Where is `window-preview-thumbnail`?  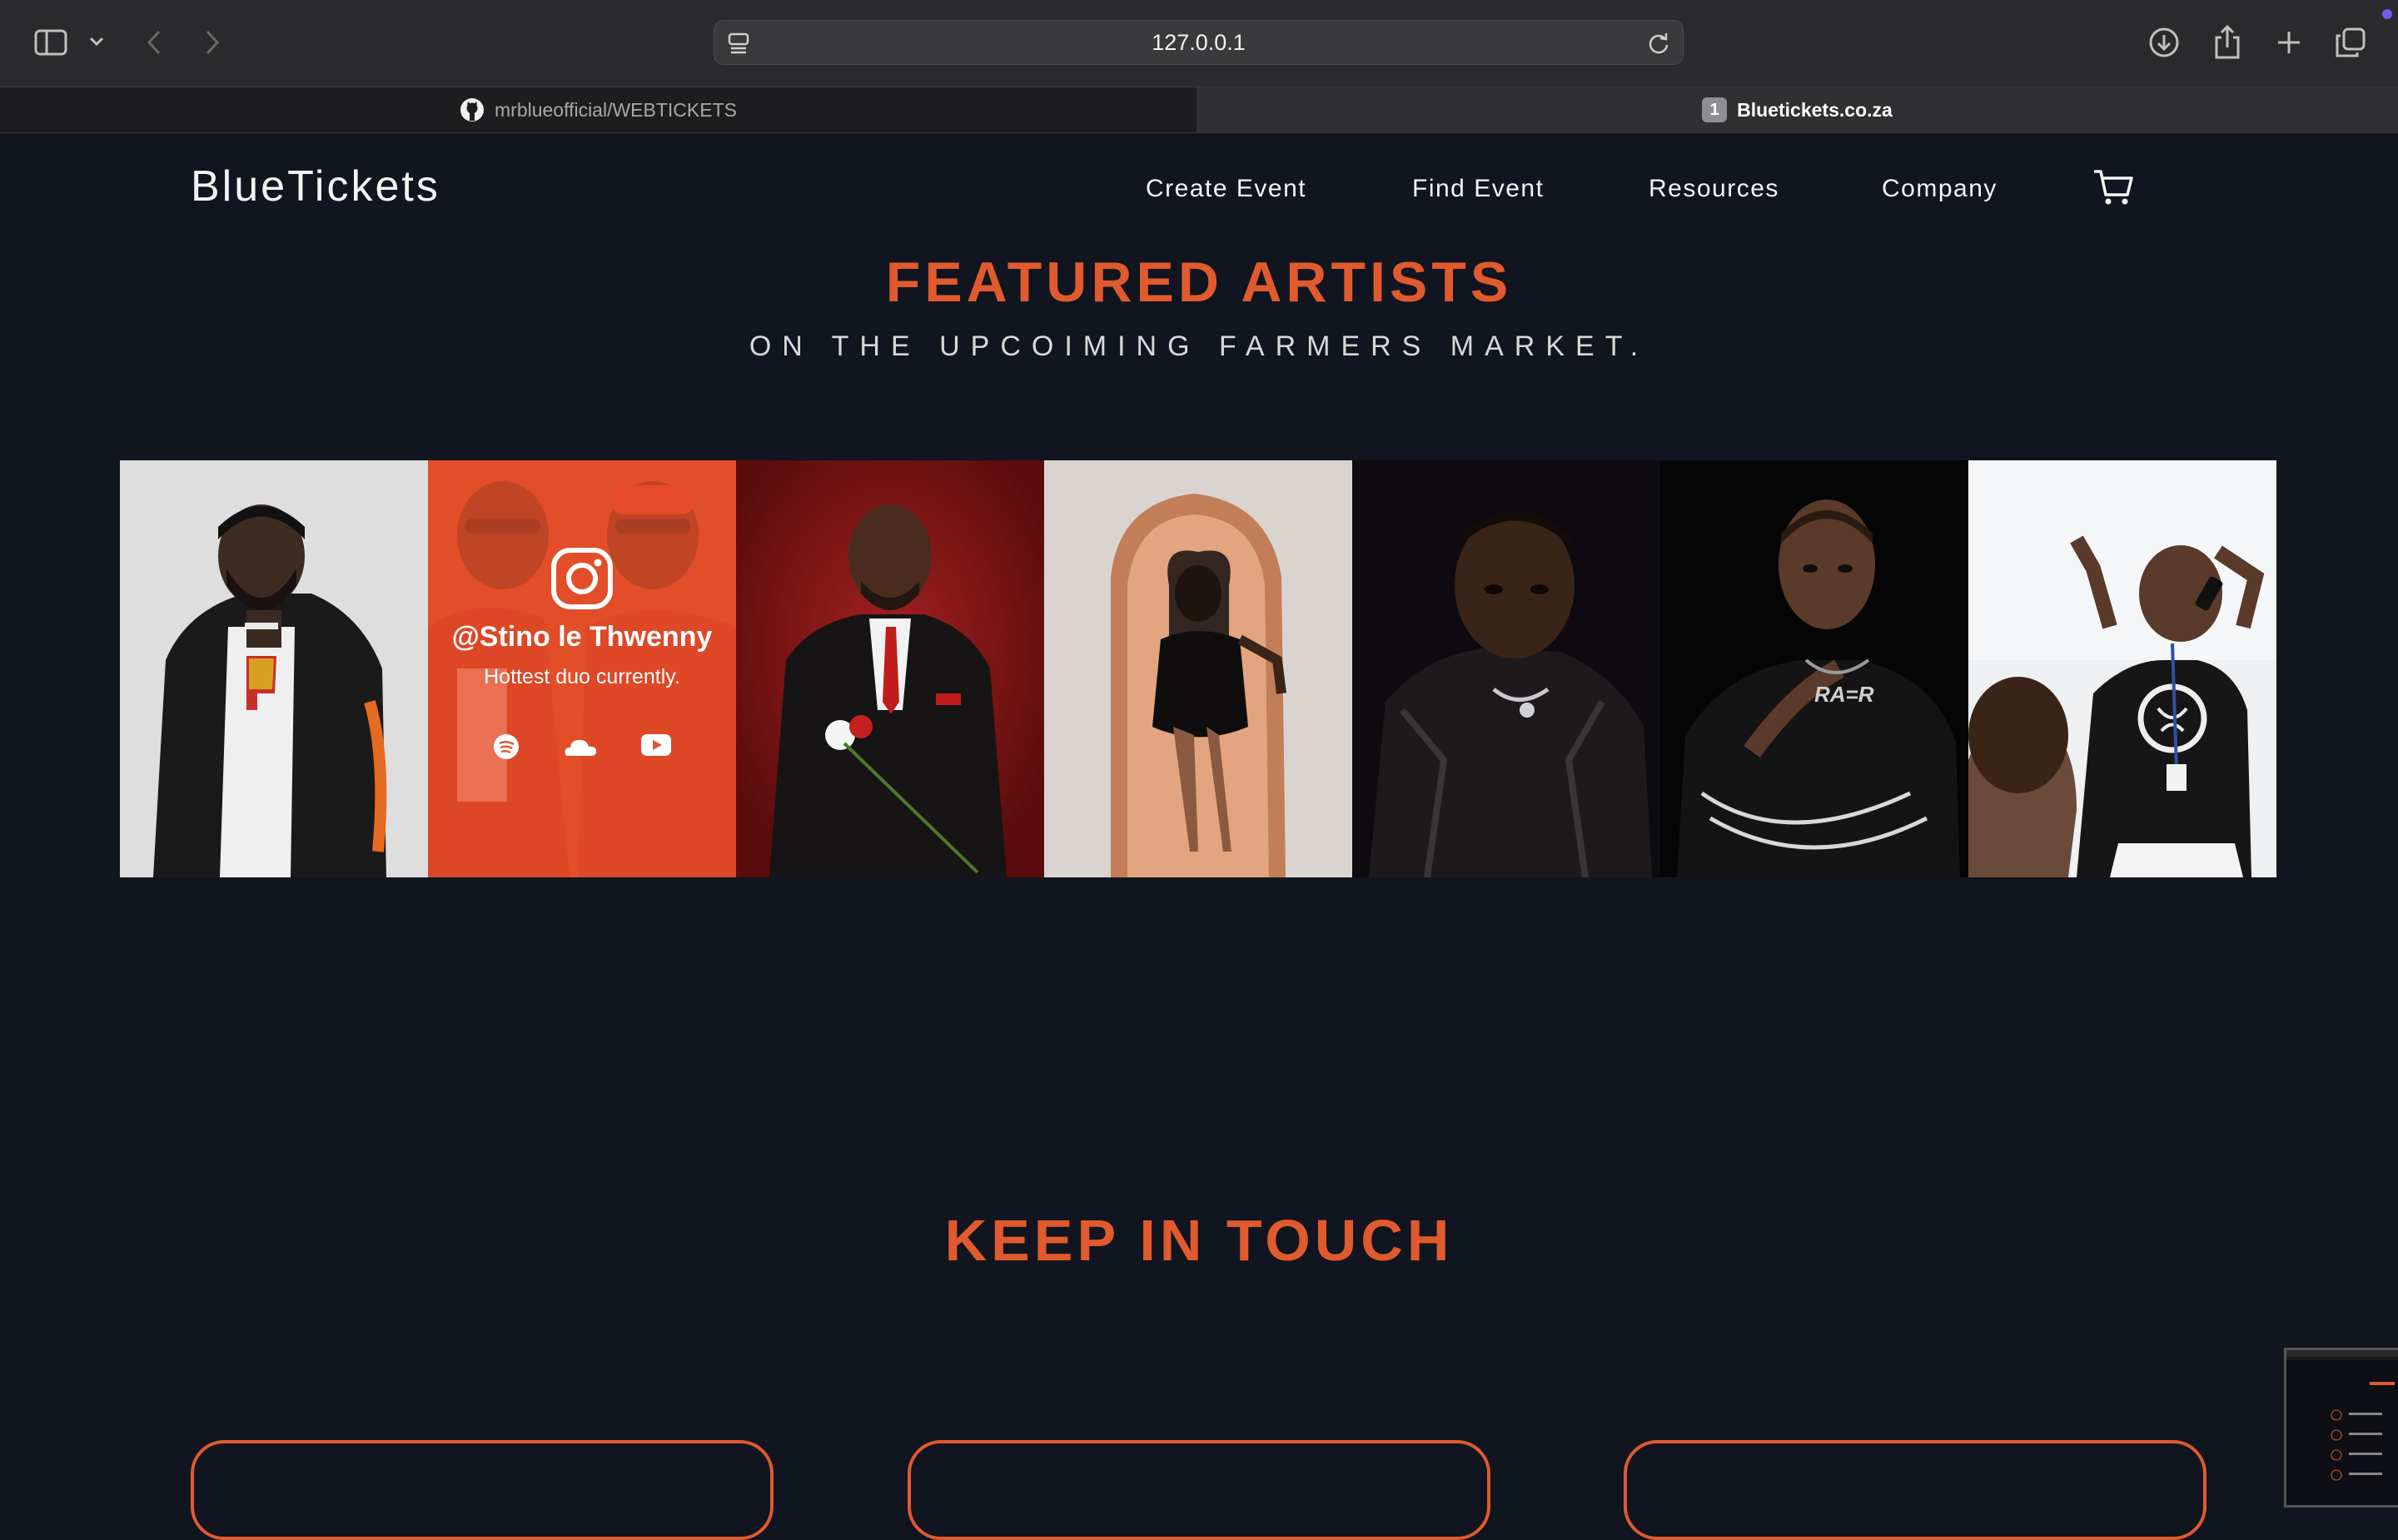 window-preview-thumbnail is located at coordinates (2341, 1428).